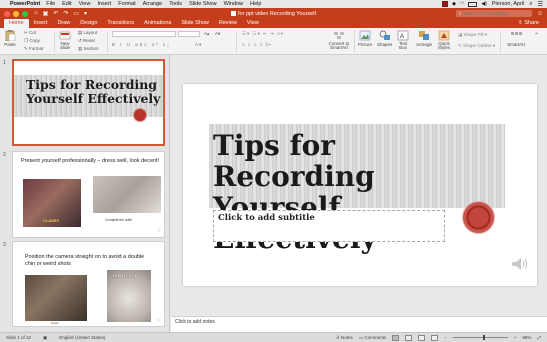 The width and height of the screenshot is (547, 342). Describe the element at coordinates (228, 23) in the screenshot. I see `tab-review: Review` at that location.